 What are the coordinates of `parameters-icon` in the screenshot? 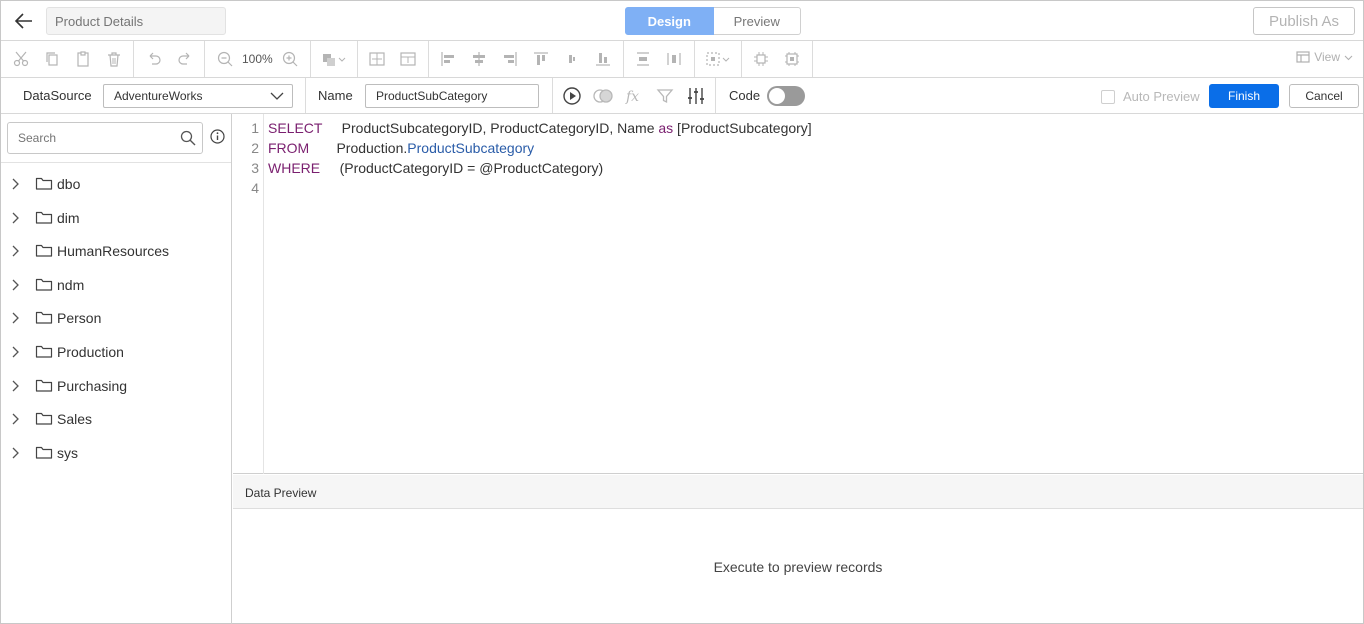 It's located at (696, 96).